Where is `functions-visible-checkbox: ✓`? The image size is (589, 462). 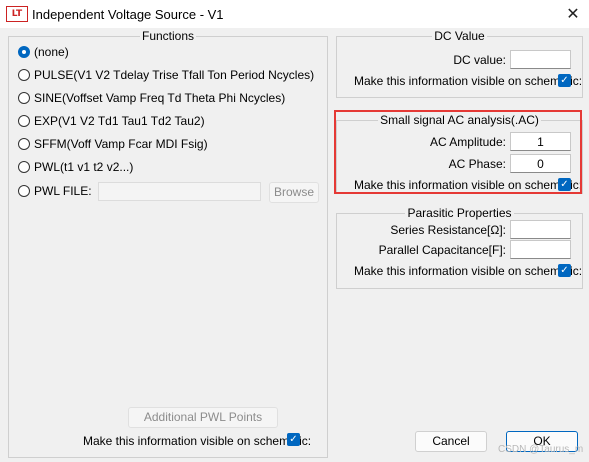
functions-visible-checkbox: ✓ is located at coordinates (293, 439).